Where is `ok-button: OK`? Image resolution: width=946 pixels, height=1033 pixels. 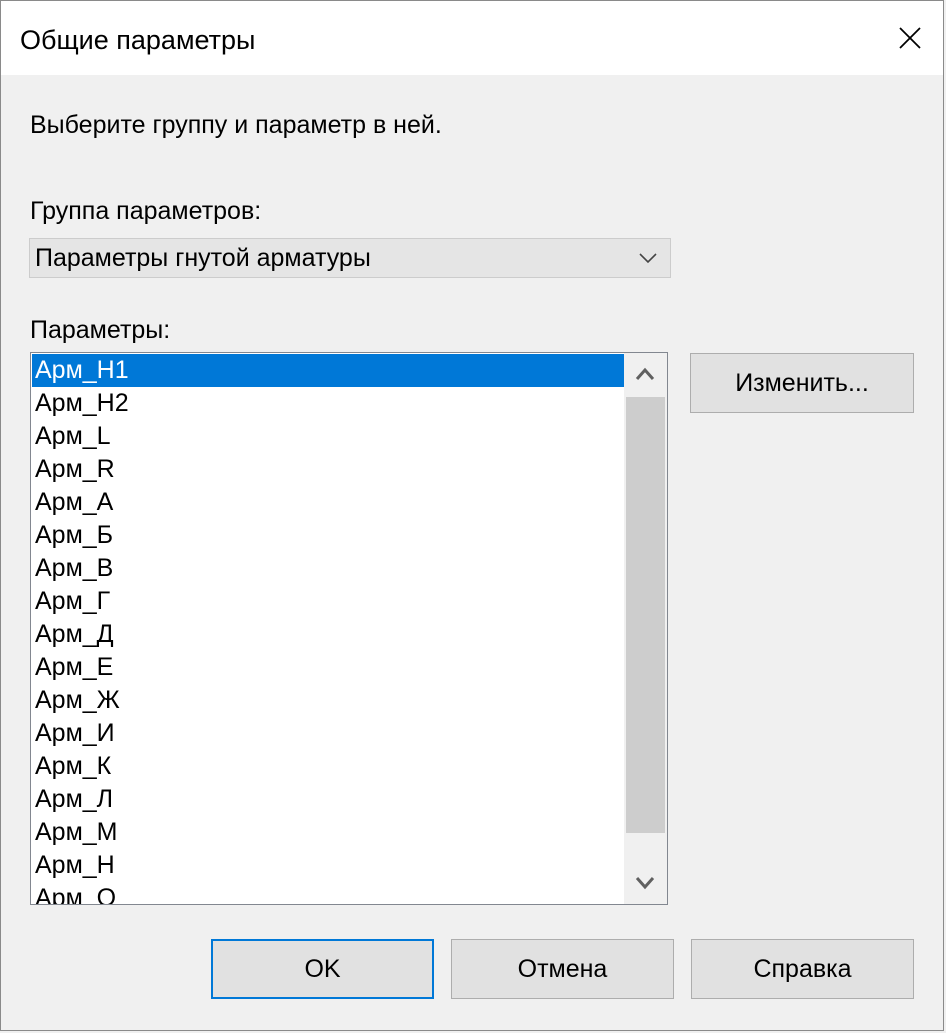
ok-button: OK is located at coordinates (322, 969).